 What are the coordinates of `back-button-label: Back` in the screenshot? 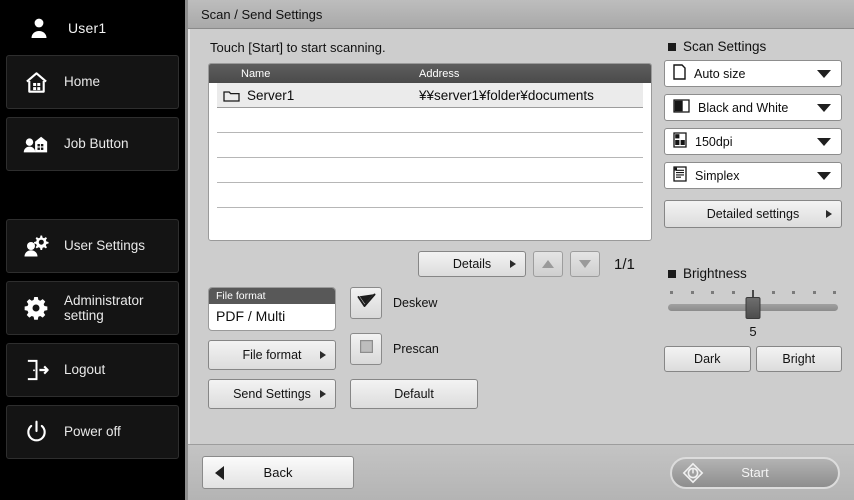 It's located at (278, 472).